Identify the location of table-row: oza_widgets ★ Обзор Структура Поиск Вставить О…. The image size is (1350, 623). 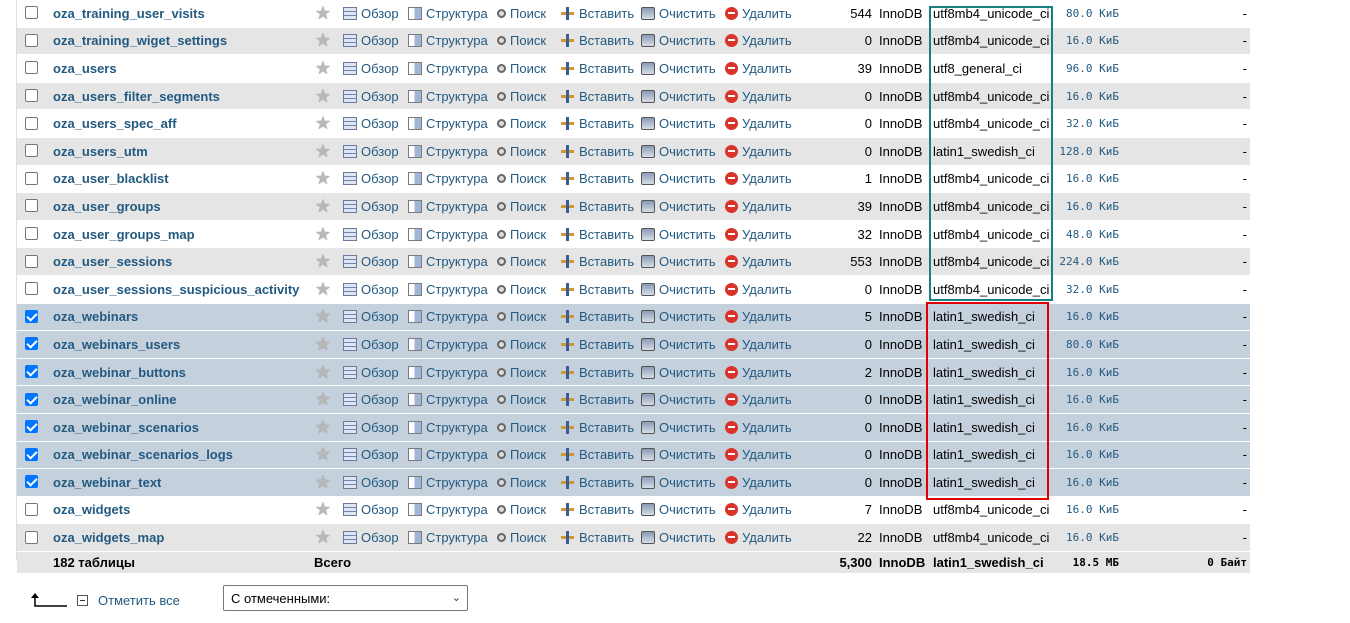
(633, 510).